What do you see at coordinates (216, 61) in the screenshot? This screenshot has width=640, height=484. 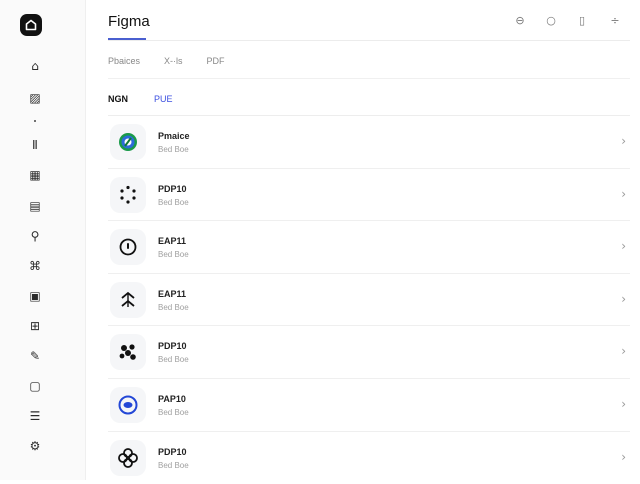 I see `subtab-pdf: PDF` at bounding box center [216, 61].